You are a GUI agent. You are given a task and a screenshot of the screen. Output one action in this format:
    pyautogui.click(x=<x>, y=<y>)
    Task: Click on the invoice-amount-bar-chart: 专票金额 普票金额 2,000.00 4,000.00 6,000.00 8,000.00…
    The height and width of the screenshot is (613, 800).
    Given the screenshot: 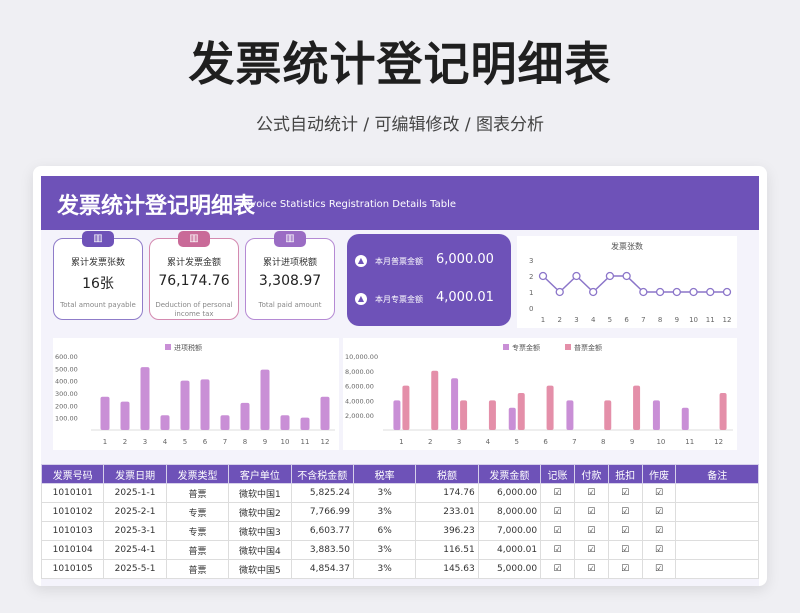 What is the action you would take?
    pyautogui.click(x=539, y=394)
    